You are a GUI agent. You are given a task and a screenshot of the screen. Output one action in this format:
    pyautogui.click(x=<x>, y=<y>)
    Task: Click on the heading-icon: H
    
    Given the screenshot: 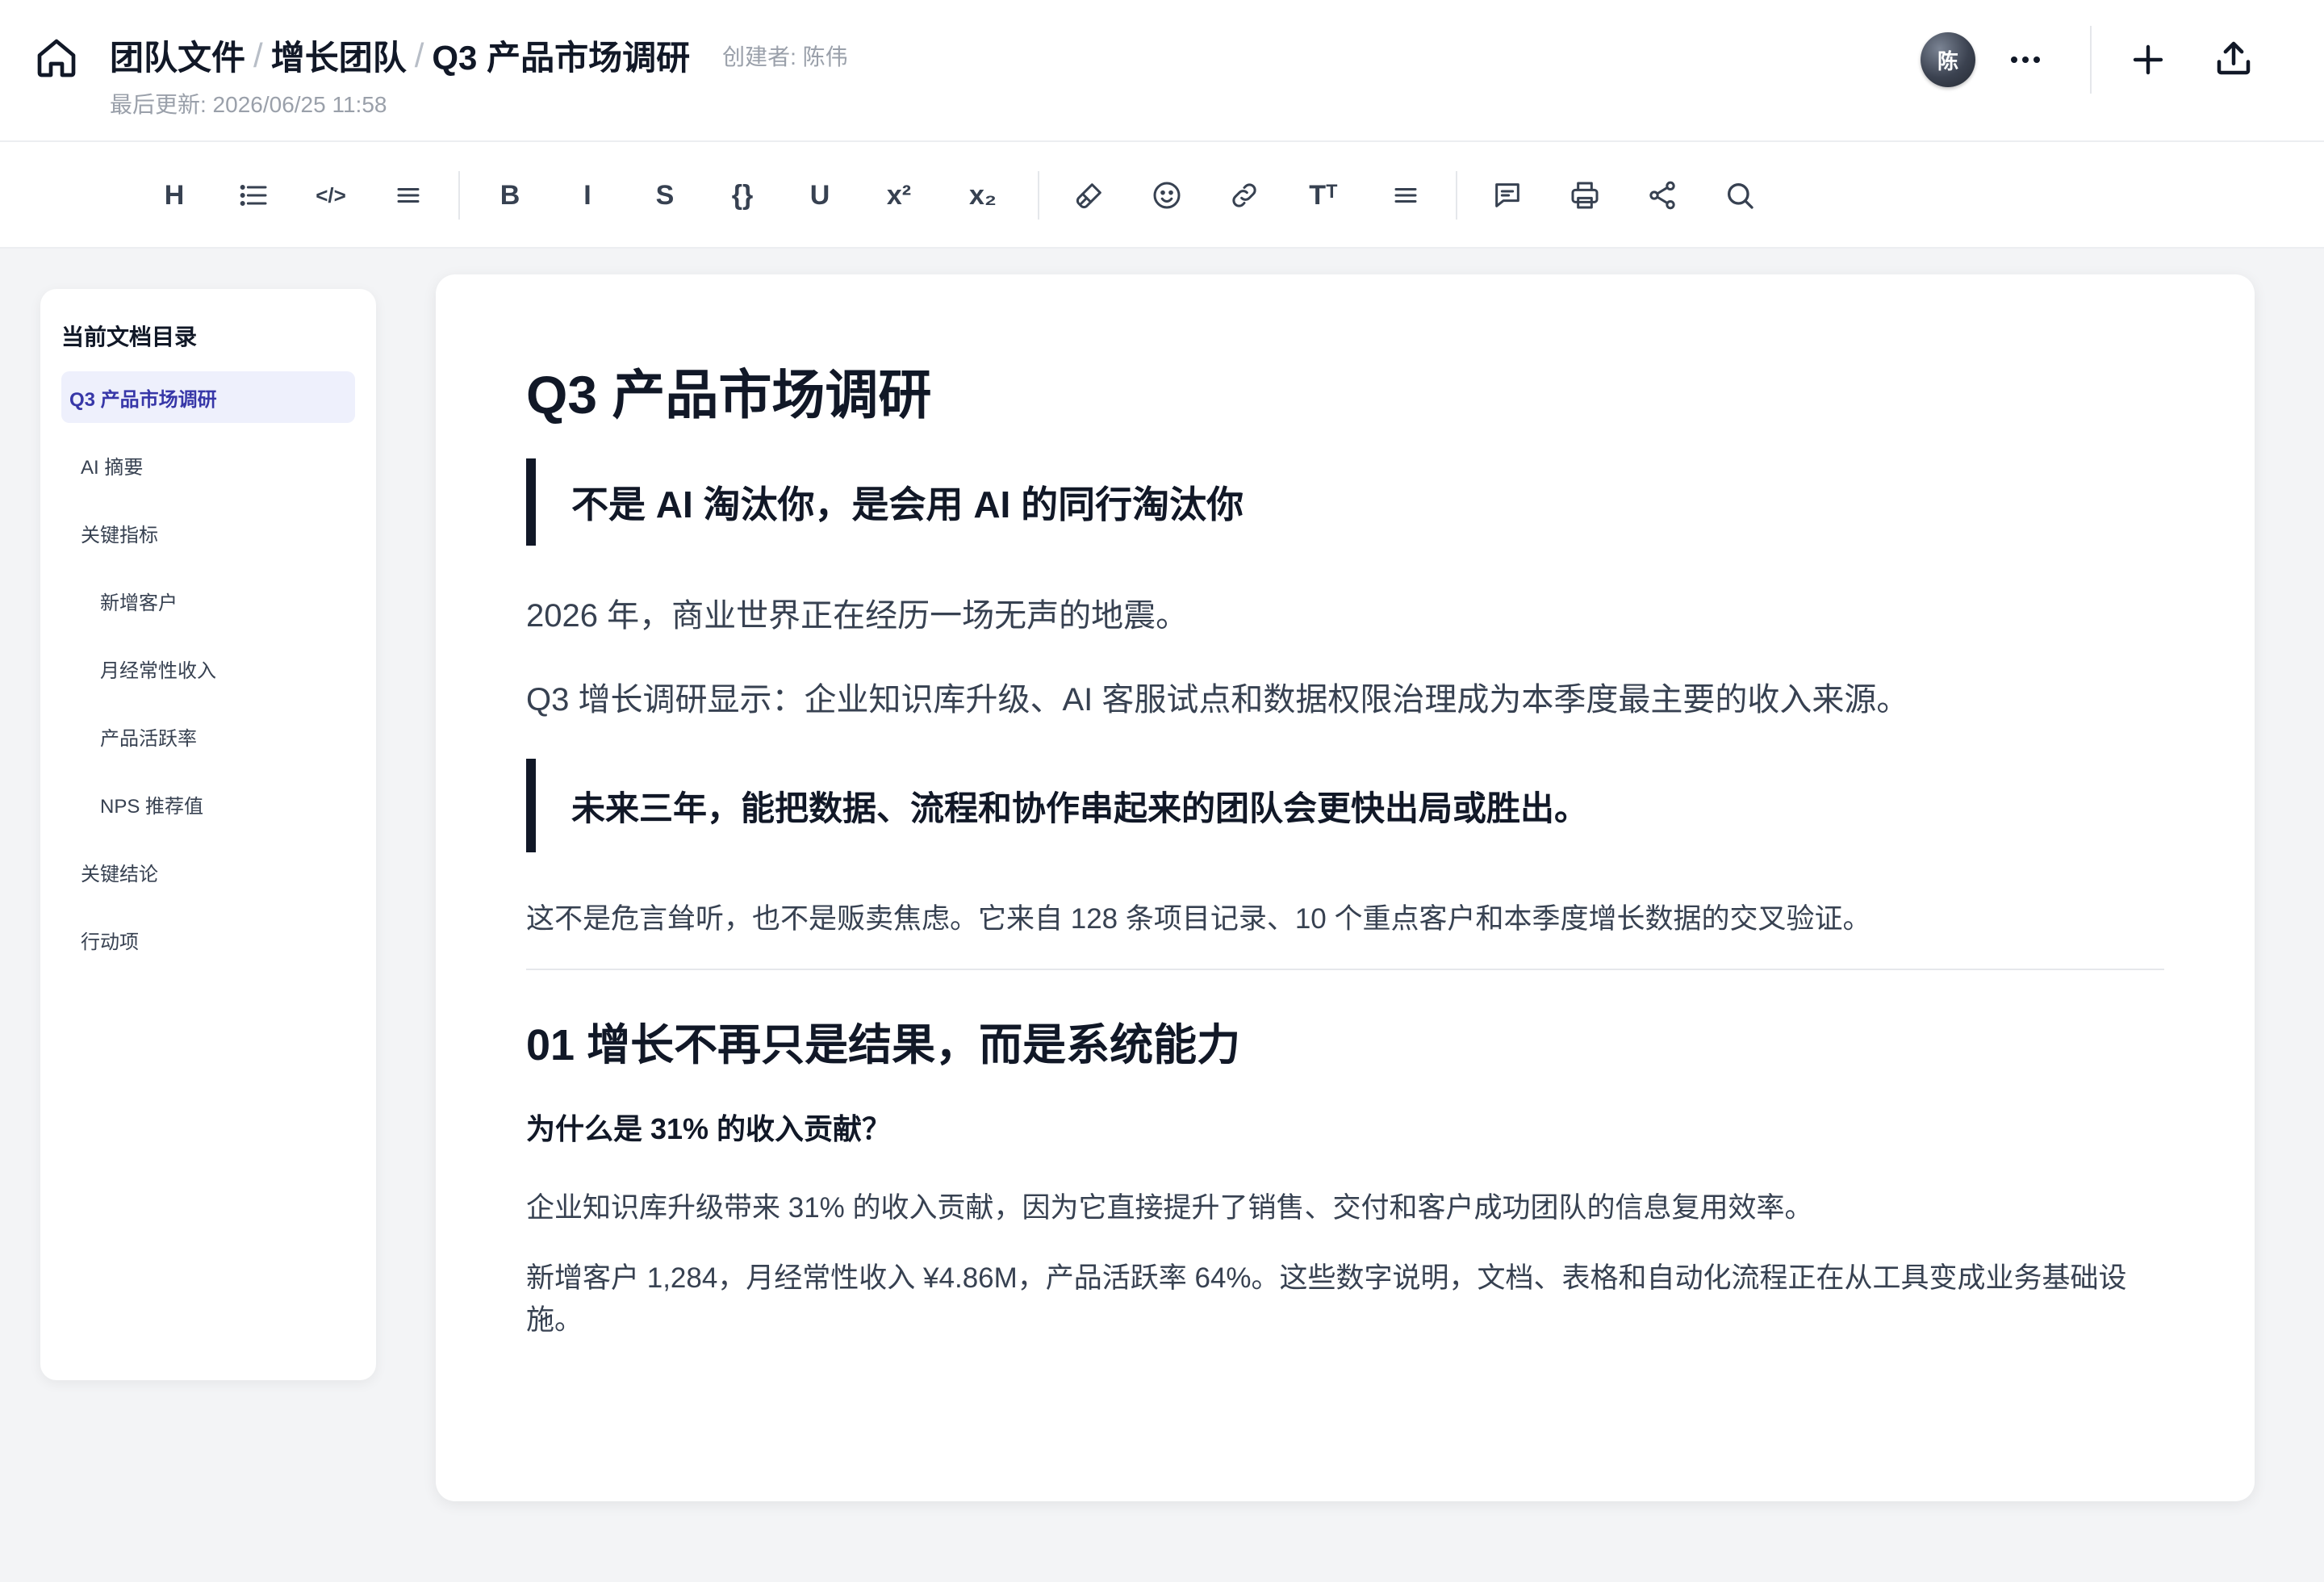 What is the action you would take?
    pyautogui.click(x=174, y=195)
    